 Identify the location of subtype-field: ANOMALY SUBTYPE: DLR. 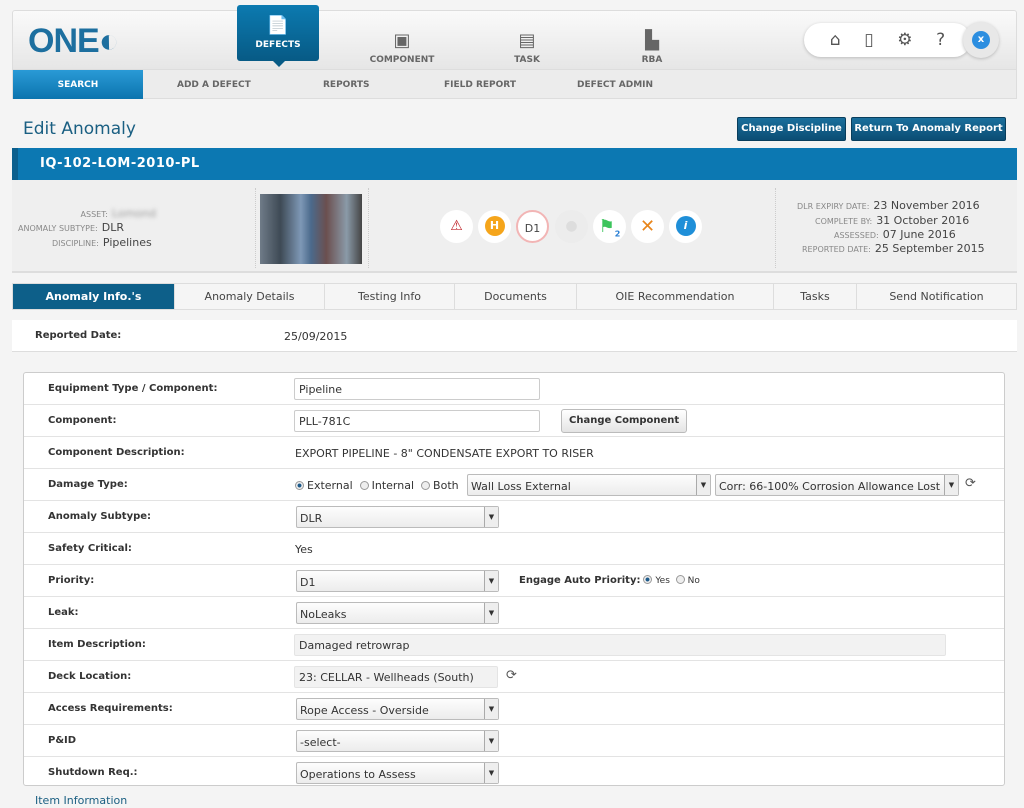
(71, 227).